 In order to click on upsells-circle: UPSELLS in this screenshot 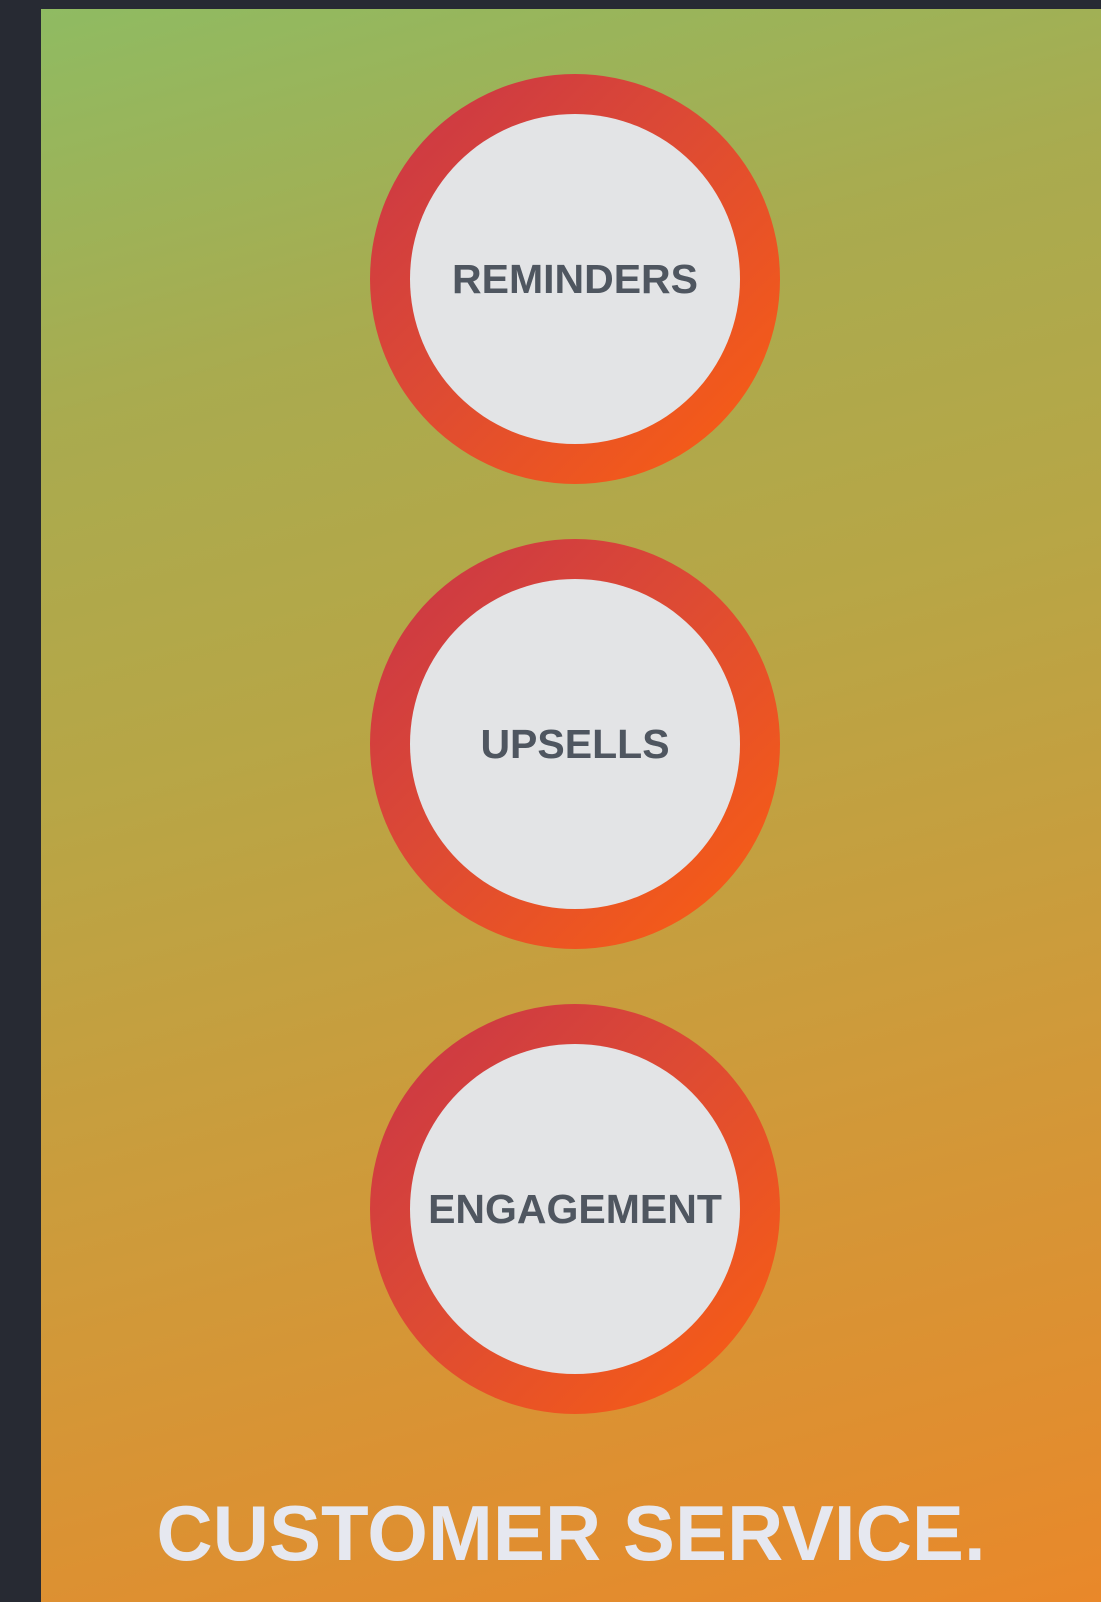, I will do `click(575, 744)`.